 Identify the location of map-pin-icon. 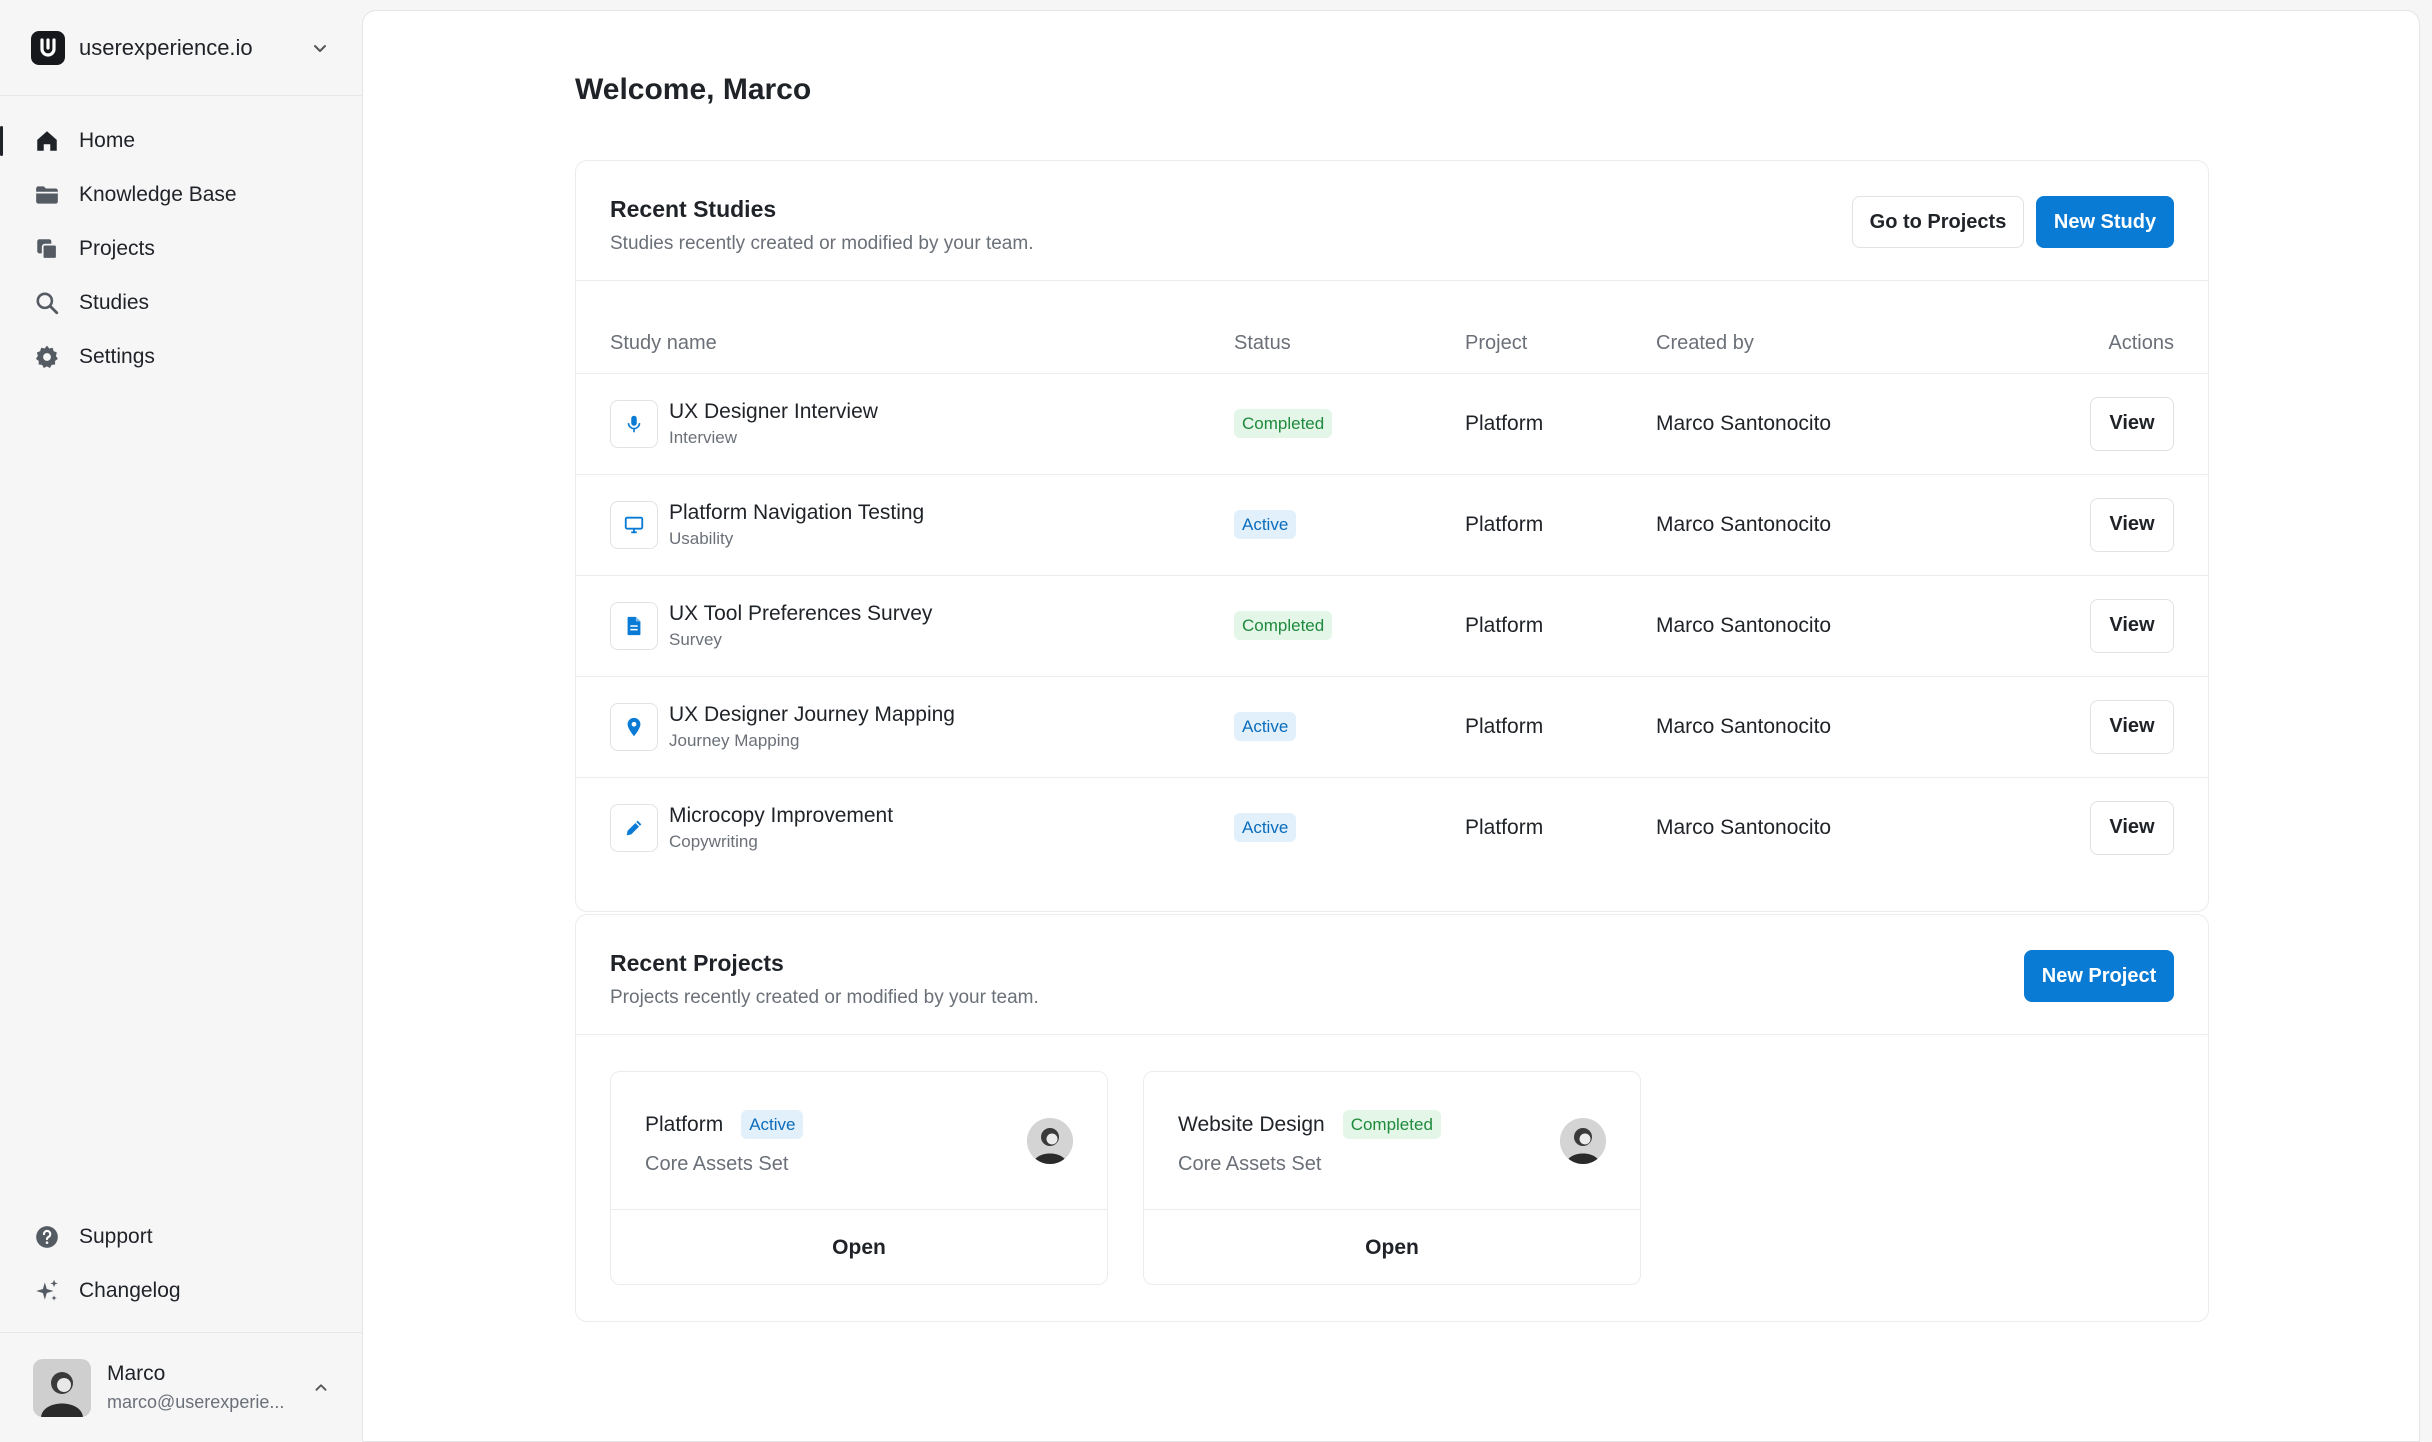
(634, 726).